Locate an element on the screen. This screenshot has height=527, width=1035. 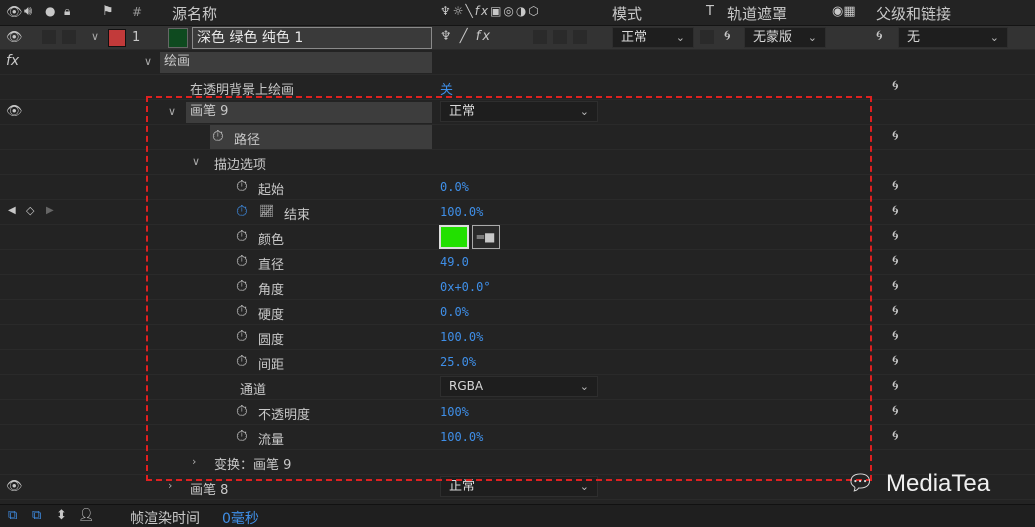
paint-effect-label: 绘画 is located at coordinates (177, 61).